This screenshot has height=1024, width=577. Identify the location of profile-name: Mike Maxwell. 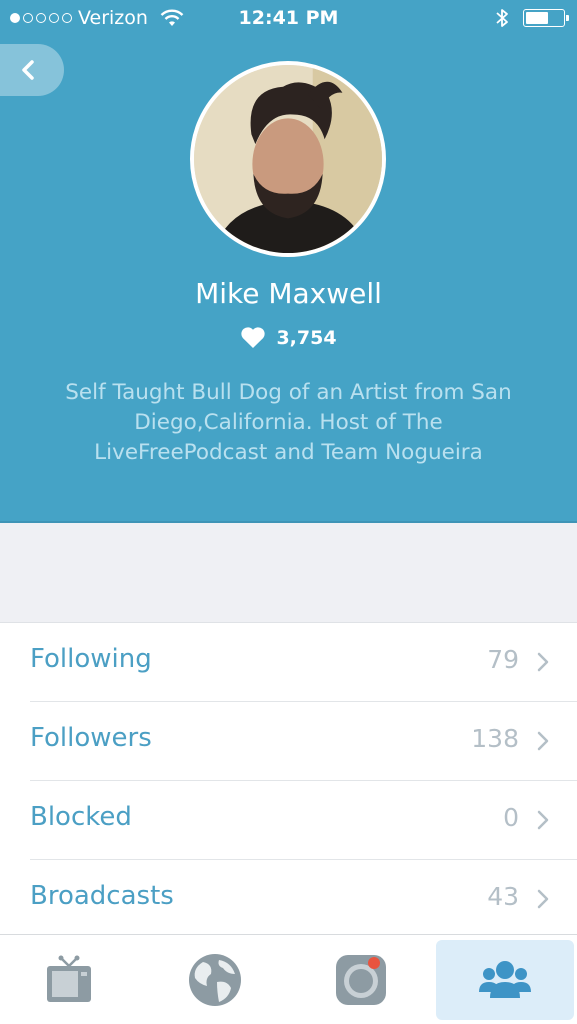
(288, 293).